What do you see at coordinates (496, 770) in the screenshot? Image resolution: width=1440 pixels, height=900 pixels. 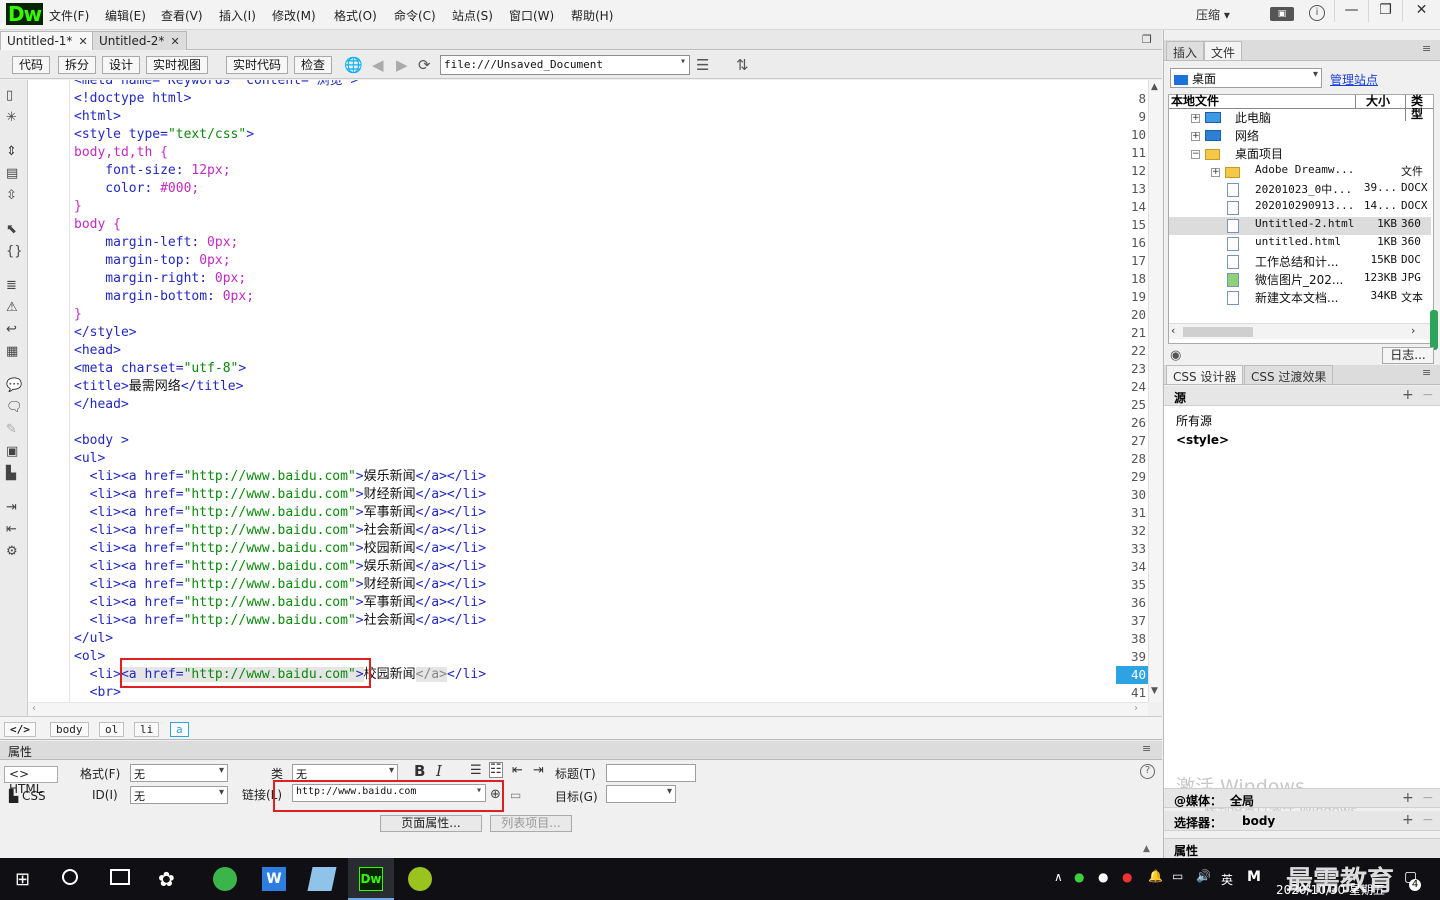 I see `ordered-list-icon: ☷` at bounding box center [496, 770].